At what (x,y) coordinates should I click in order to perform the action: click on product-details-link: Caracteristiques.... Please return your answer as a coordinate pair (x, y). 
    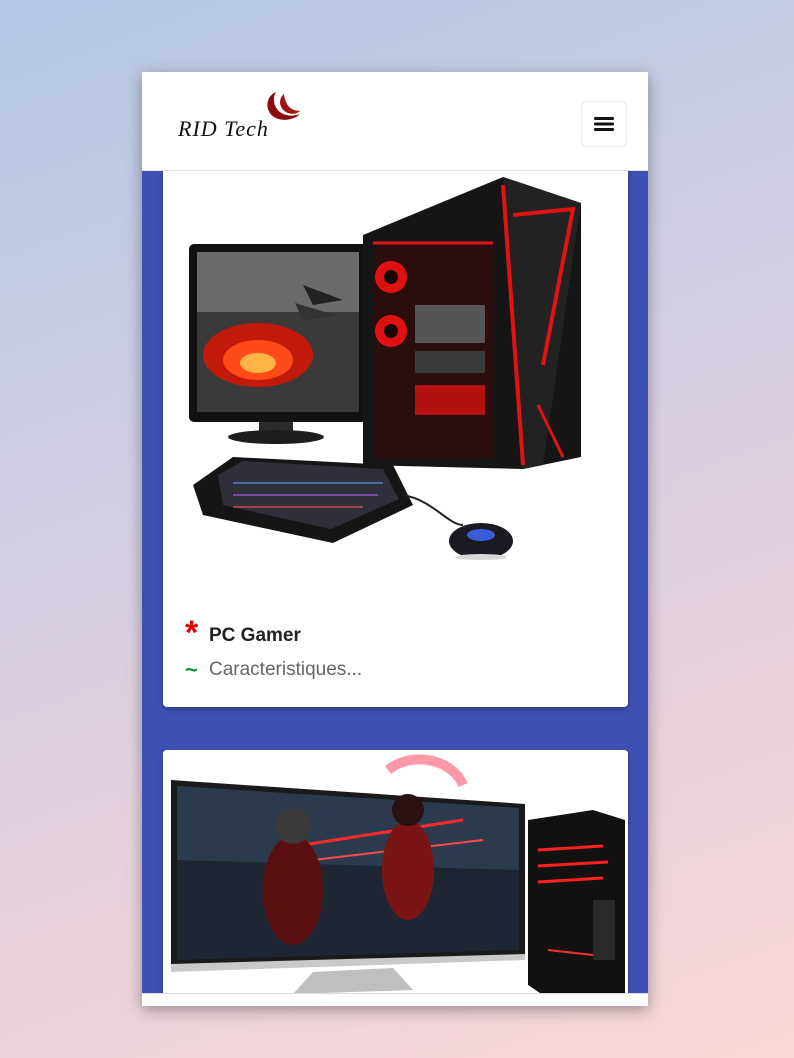
    Looking at the image, I should click on (285, 670).